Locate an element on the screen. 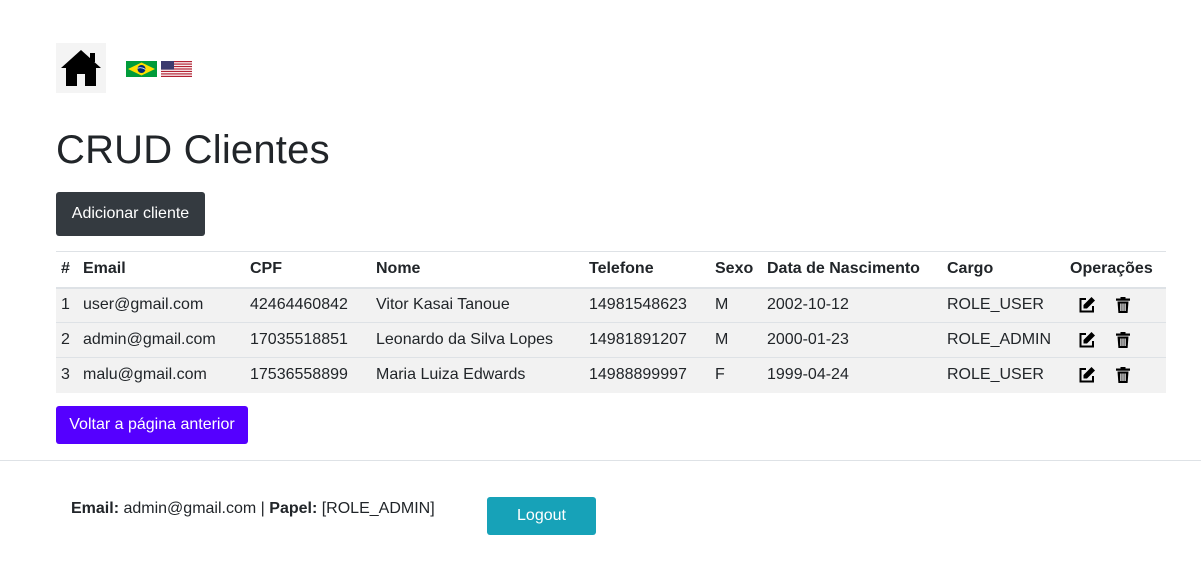 This screenshot has height=580, width=1201. home-link is located at coordinates (81, 68).